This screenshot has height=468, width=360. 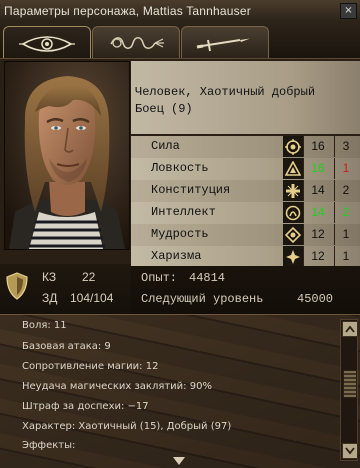 What do you see at coordinates (293, 190) in the screenshot?
I see `constitution-icon` at bounding box center [293, 190].